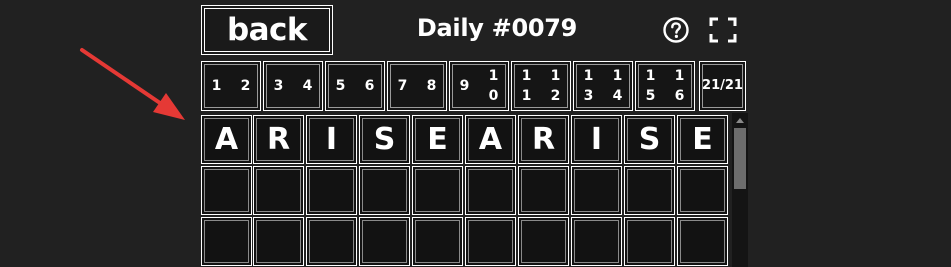  I want to click on board-tab-number: 16, so click(680, 86).